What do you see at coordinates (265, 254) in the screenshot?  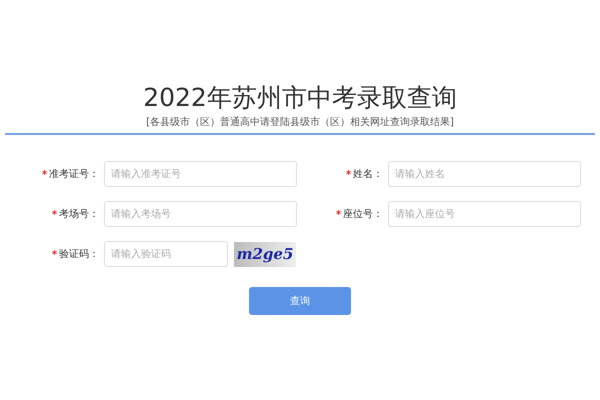 I see `captcha-image: m2ge5` at bounding box center [265, 254].